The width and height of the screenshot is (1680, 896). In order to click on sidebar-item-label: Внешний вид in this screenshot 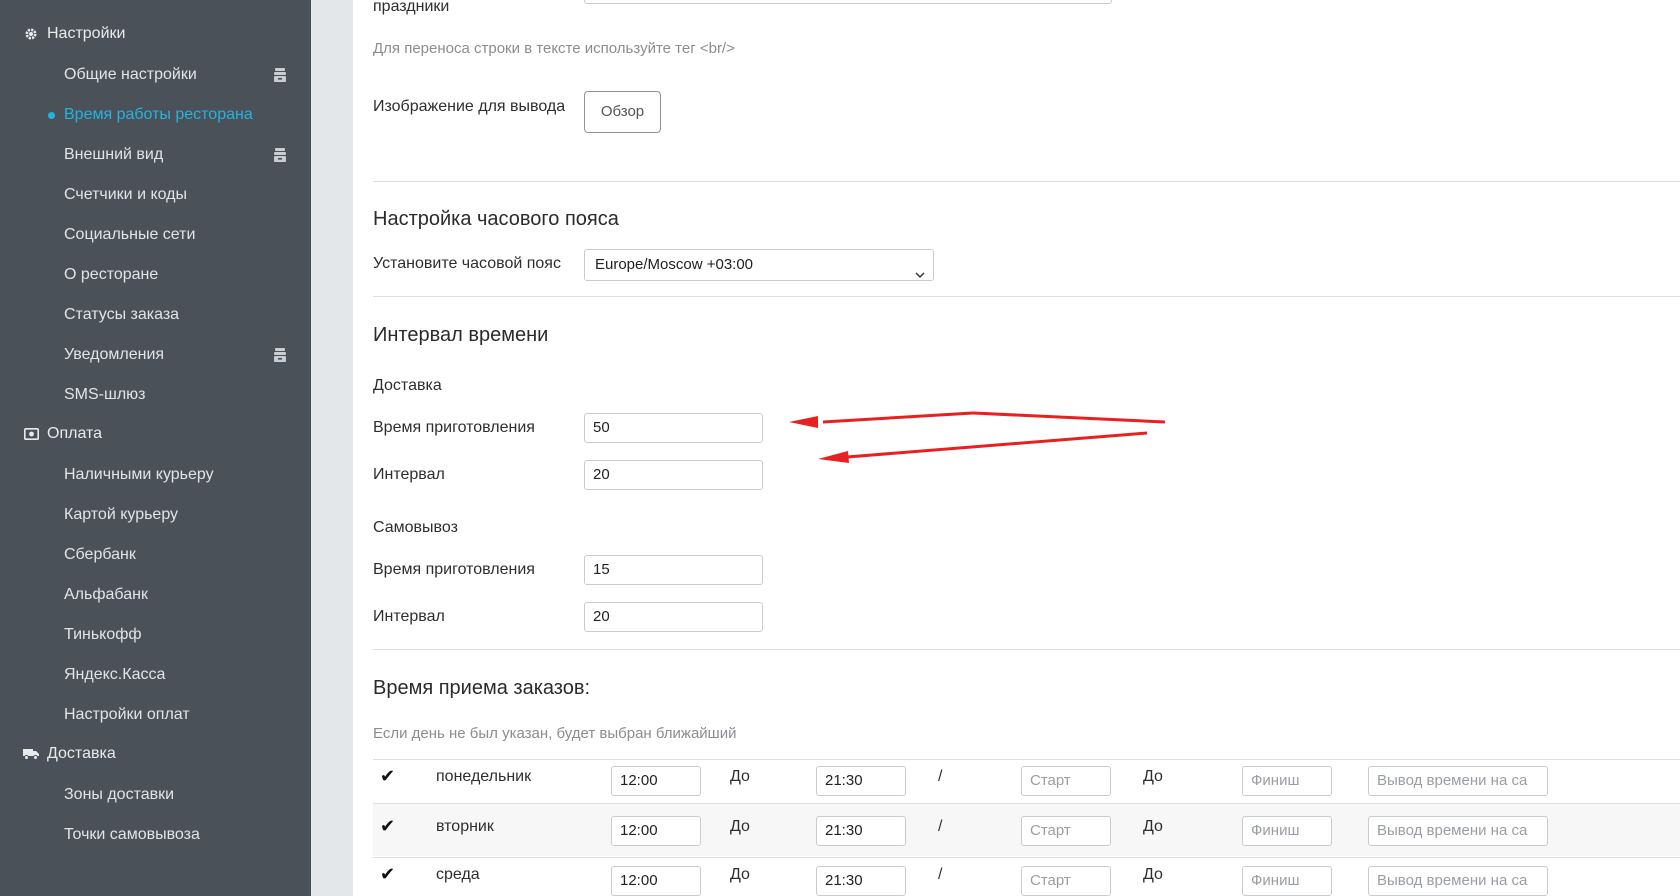, I will do `click(114, 154)`.